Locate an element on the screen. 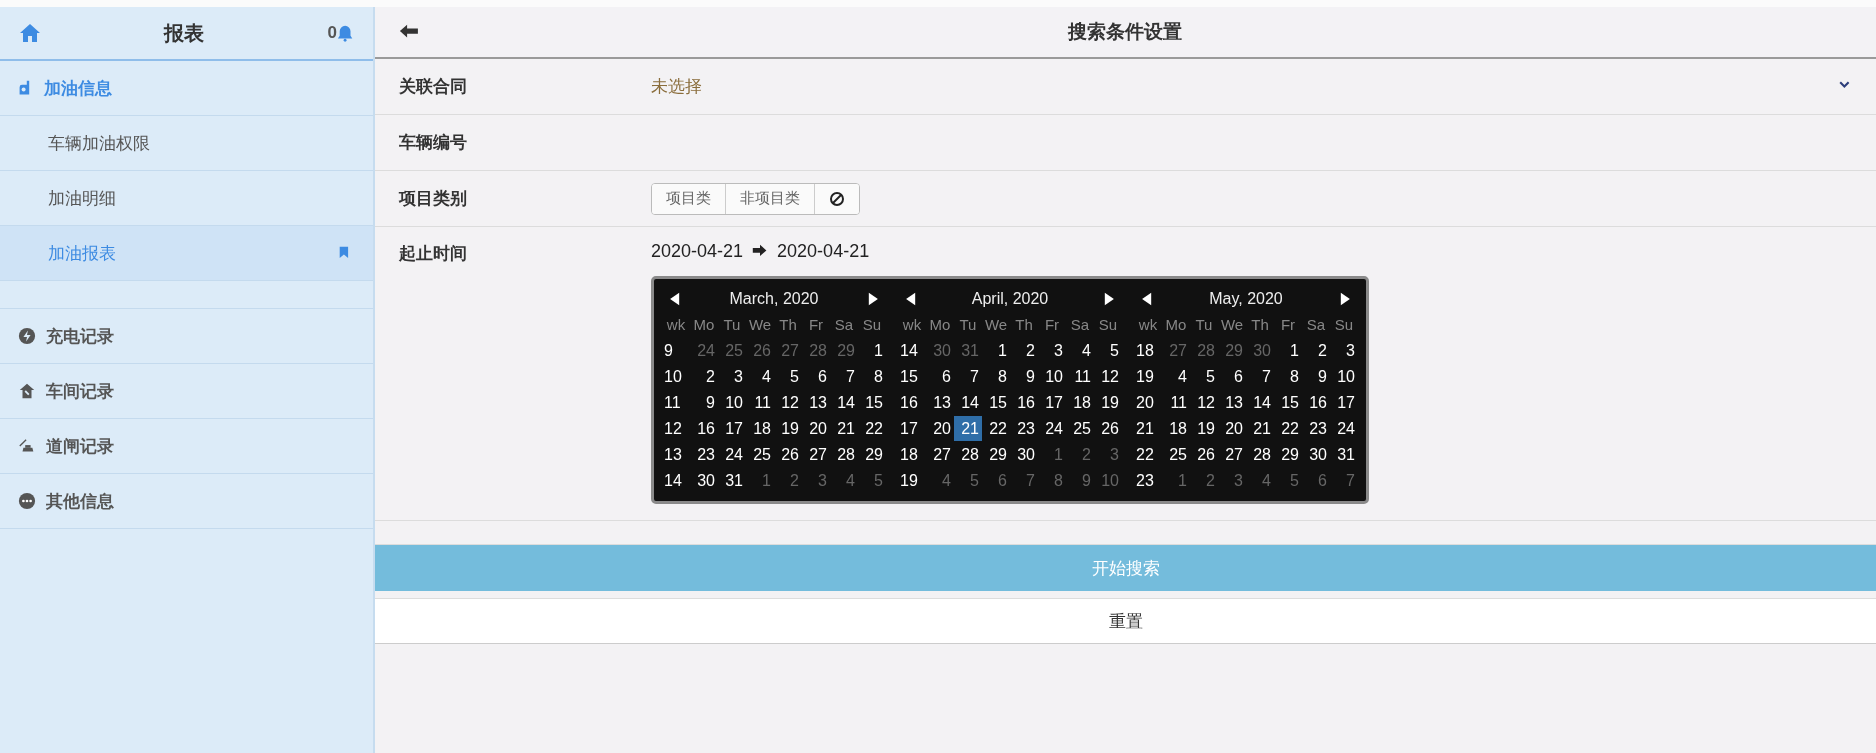 The image size is (1876, 753). sidebar-group: 车间记录 is located at coordinates (186, 391).